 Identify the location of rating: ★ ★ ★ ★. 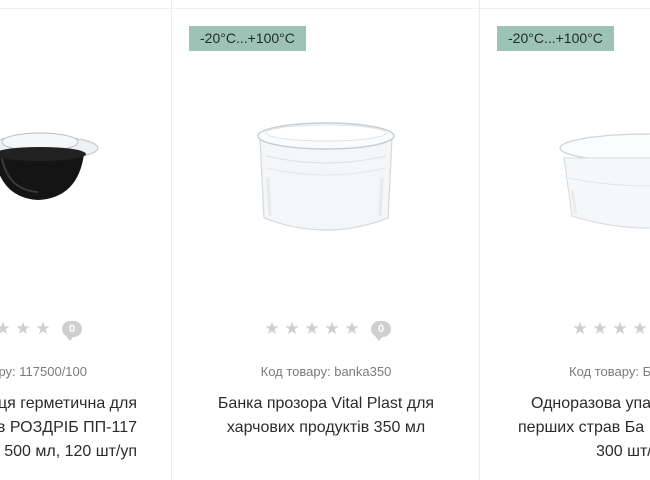
(610, 329).